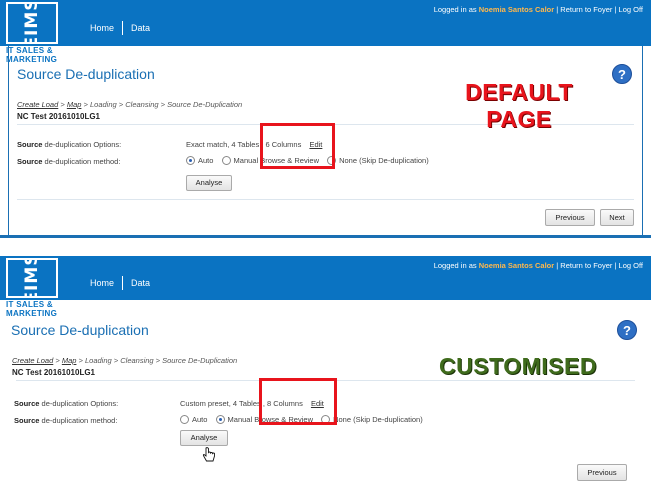 This screenshot has height=492, width=651. What do you see at coordinates (617, 217) in the screenshot?
I see `next-button: Next` at bounding box center [617, 217].